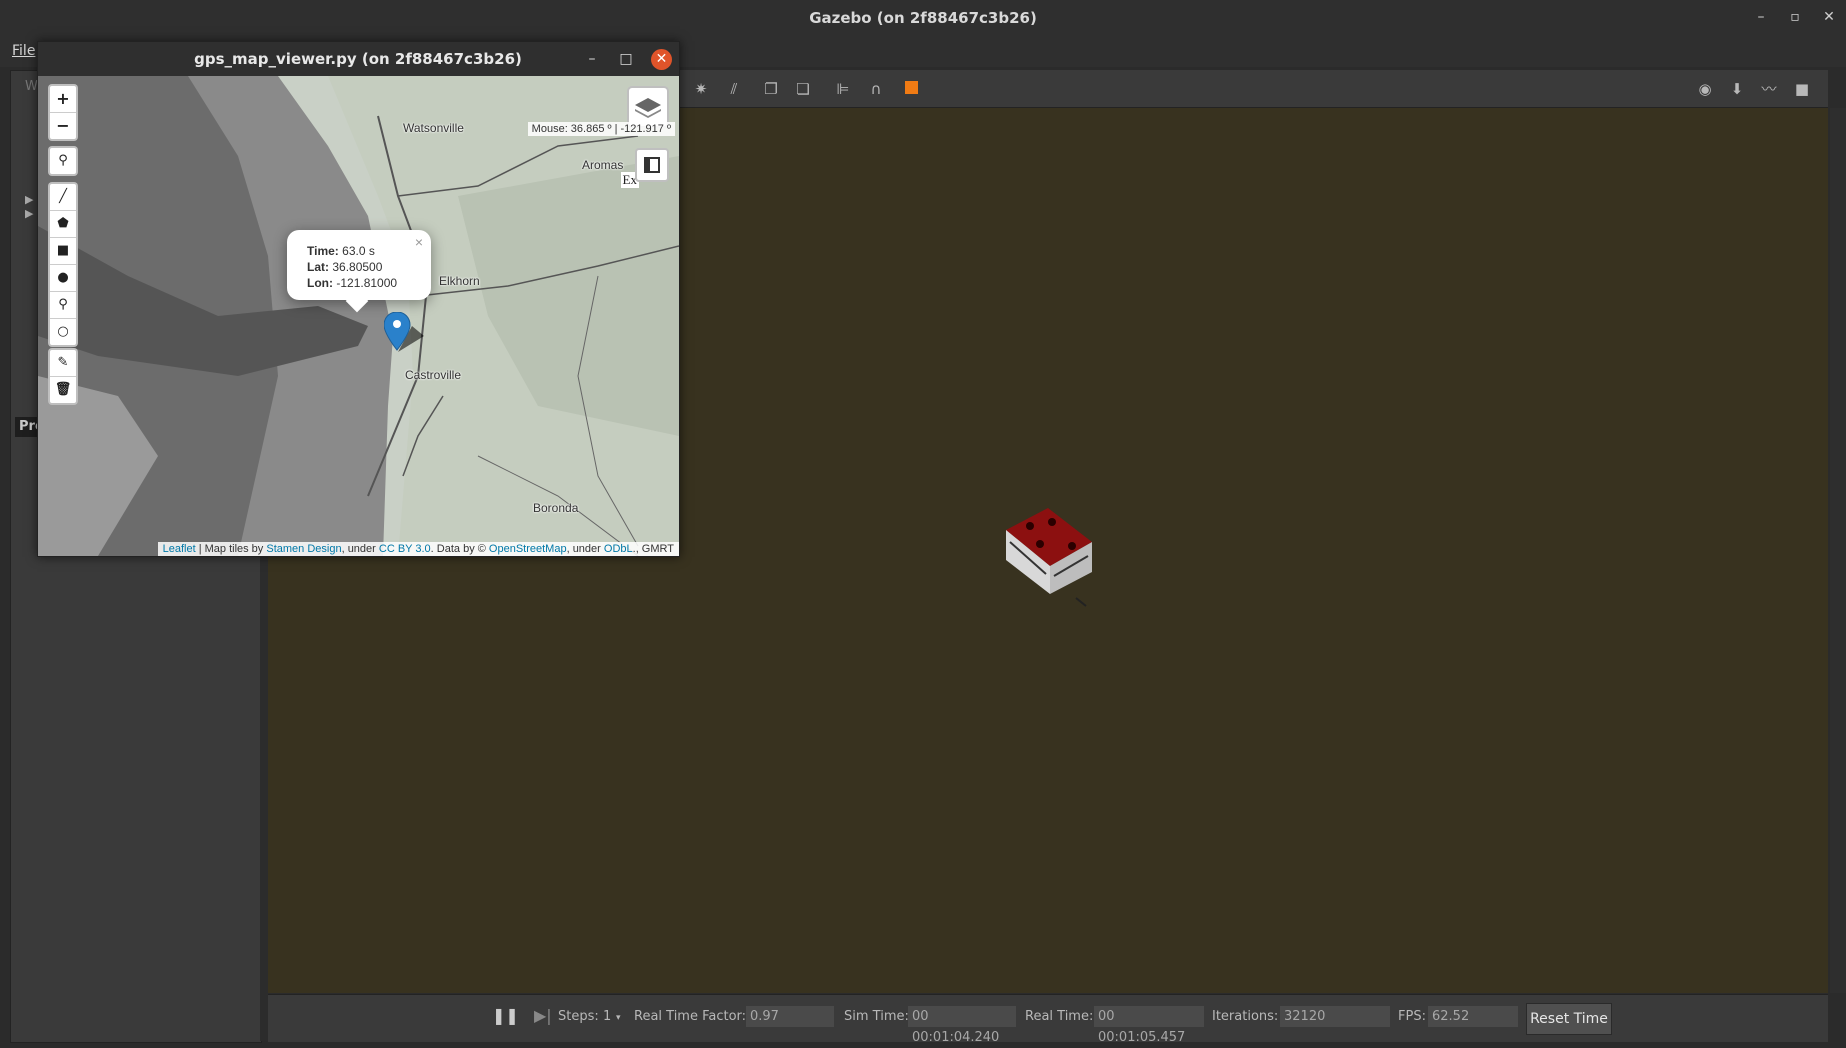 This screenshot has width=1846, height=1048. I want to click on place-label: Castroville, so click(433, 375).